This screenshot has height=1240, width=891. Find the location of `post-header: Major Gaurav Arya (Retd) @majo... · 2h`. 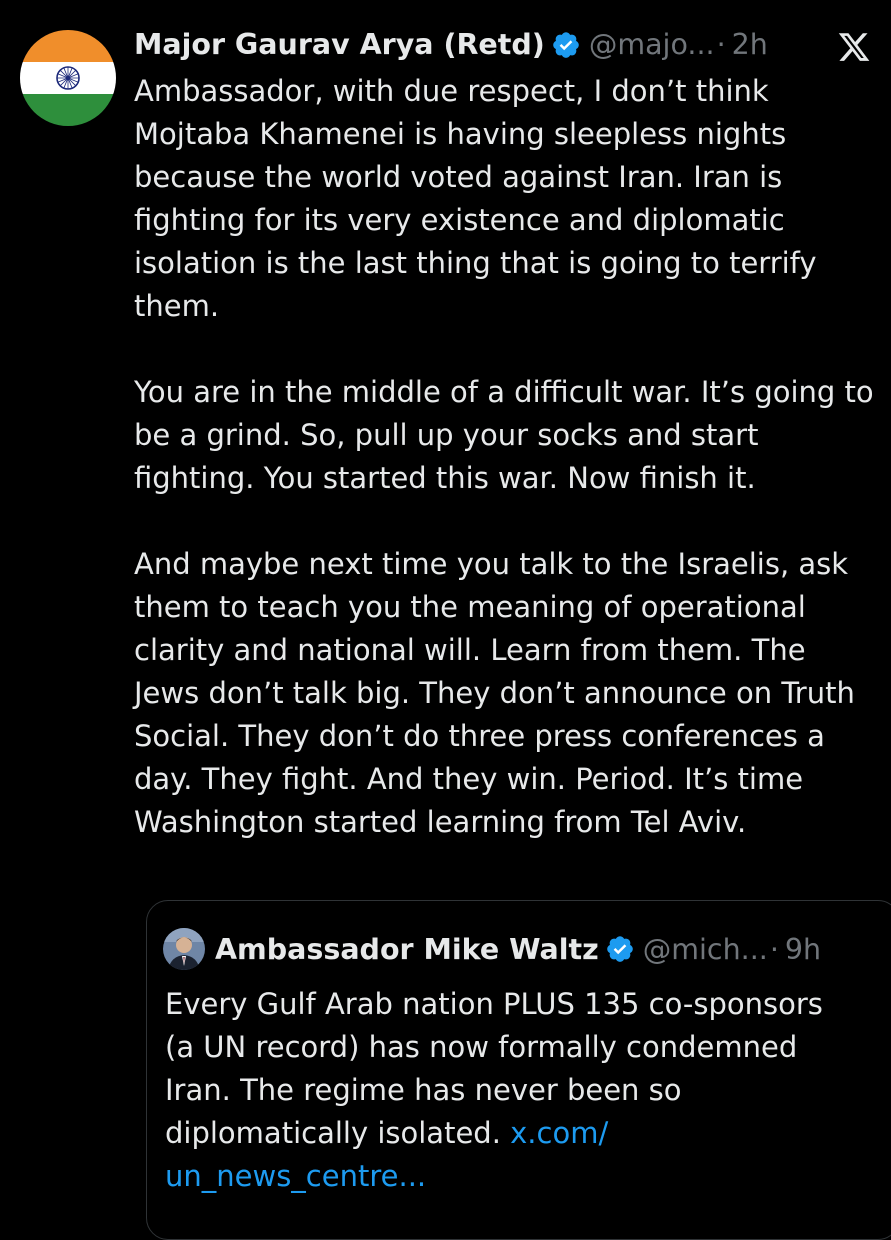

post-header: Major Gaurav Arya (Retd) @majo... · 2h is located at coordinates (484, 45).